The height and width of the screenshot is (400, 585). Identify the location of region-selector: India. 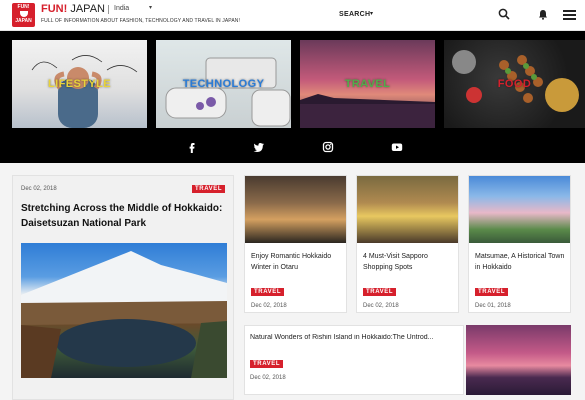
(121, 8).